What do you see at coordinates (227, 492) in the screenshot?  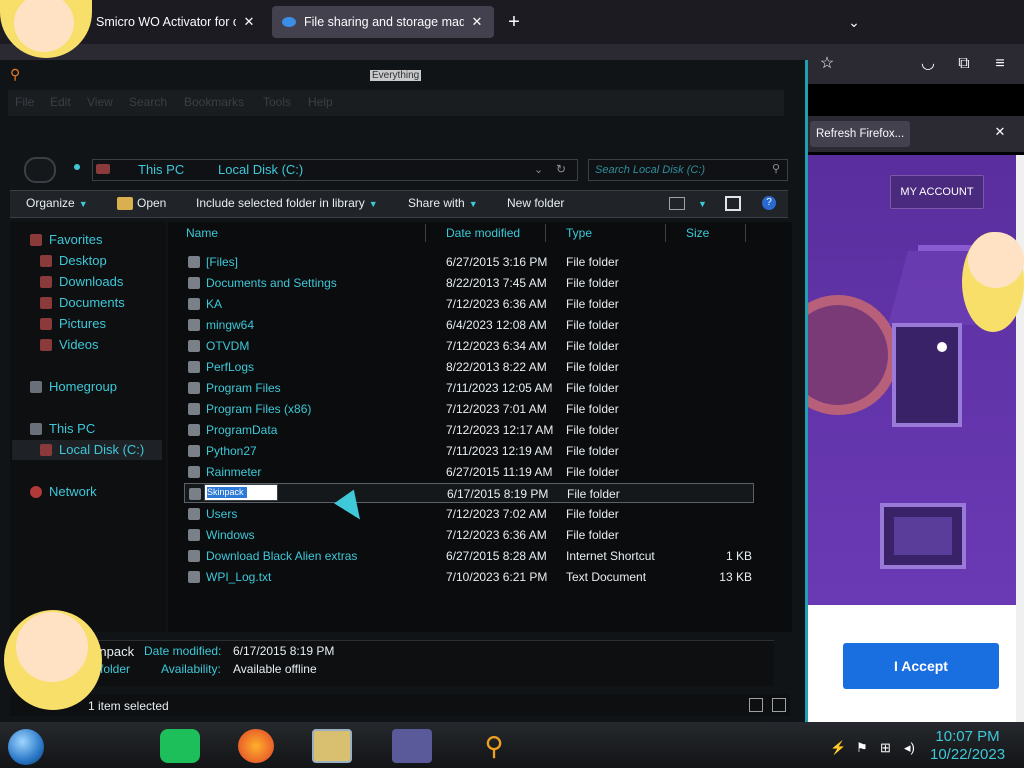 I see `rename-selection: Skinpack` at bounding box center [227, 492].